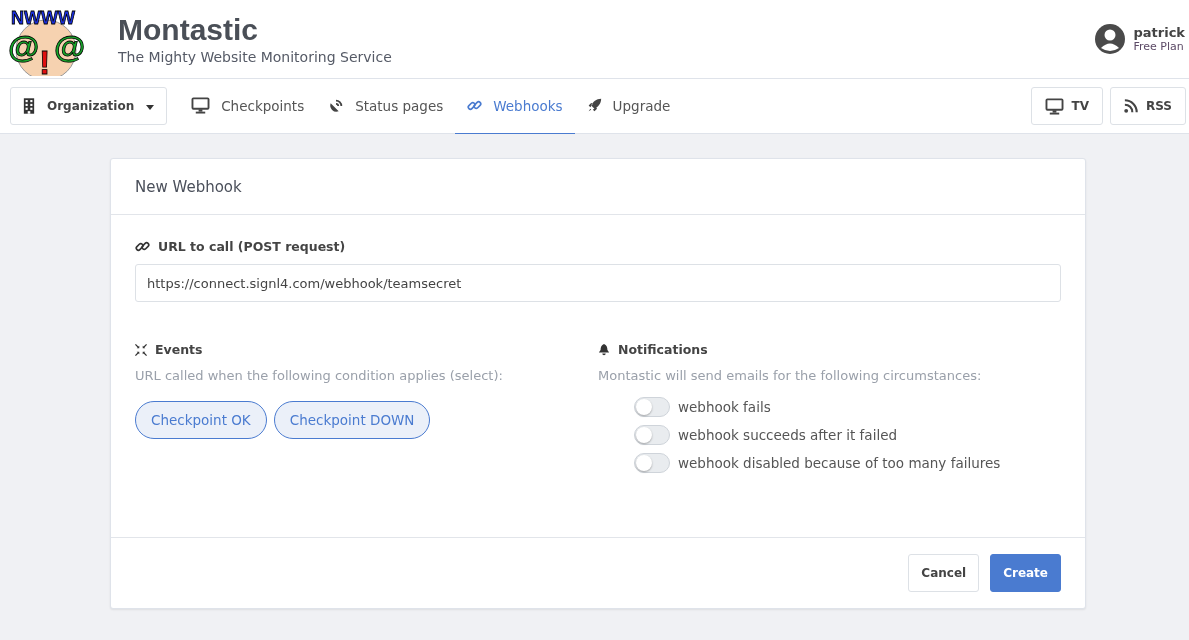 The height and width of the screenshot is (640, 1189). Describe the element at coordinates (29, 106) in the screenshot. I see `building-icon` at that location.